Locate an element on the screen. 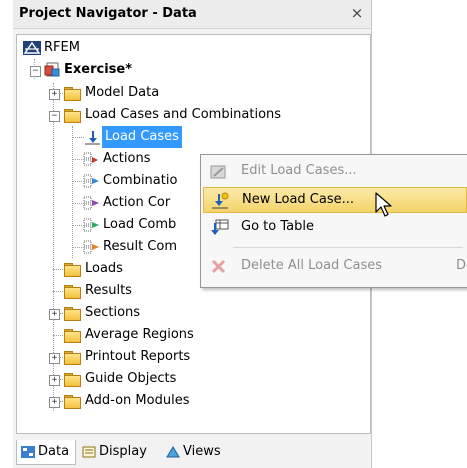  tree-item-label: Loads is located at coordinates (104, 268).